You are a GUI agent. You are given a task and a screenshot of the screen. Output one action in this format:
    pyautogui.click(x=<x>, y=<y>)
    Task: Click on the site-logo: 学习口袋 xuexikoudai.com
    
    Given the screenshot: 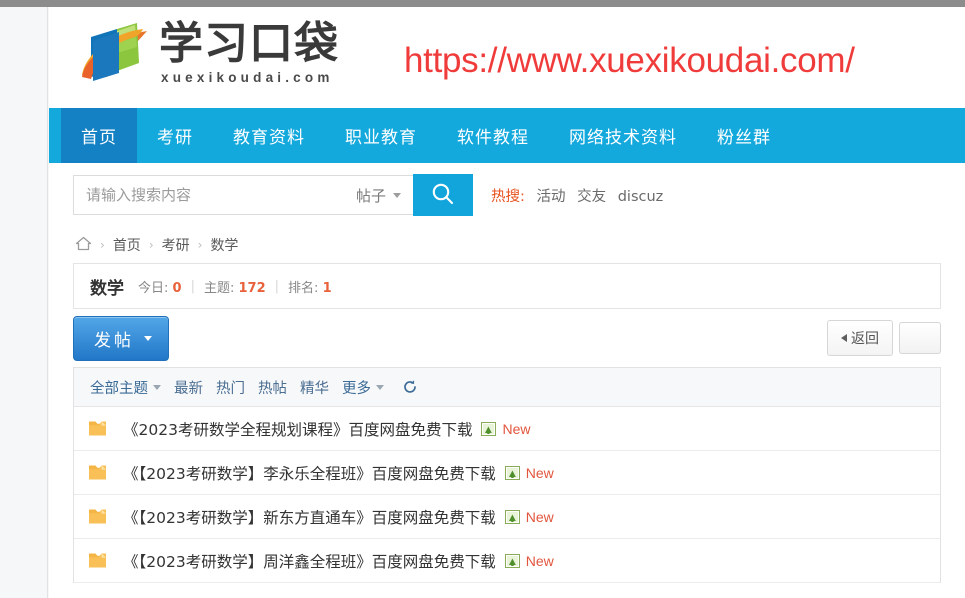 What is the action you would take?
    pyautogui.click(x=208, y=53)
    